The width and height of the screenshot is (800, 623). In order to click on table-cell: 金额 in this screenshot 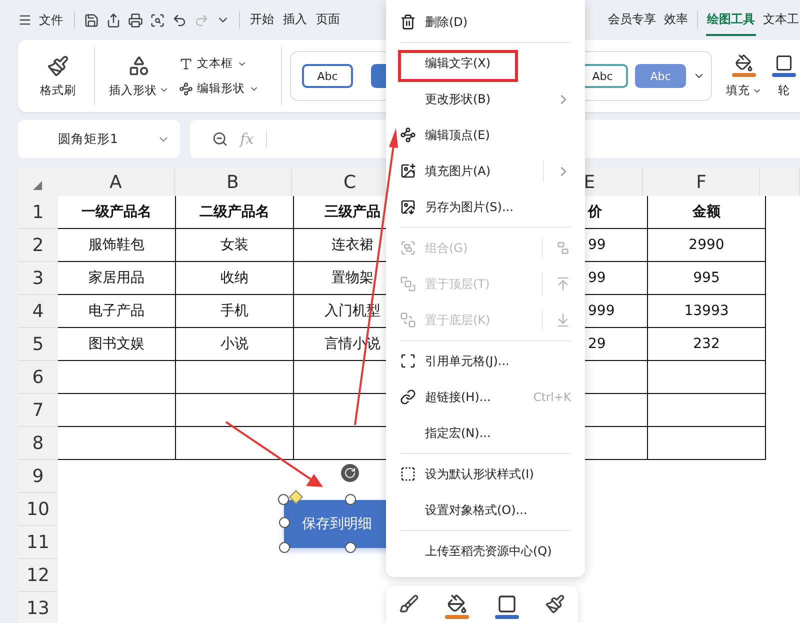, I will do `click(707, 212)`.